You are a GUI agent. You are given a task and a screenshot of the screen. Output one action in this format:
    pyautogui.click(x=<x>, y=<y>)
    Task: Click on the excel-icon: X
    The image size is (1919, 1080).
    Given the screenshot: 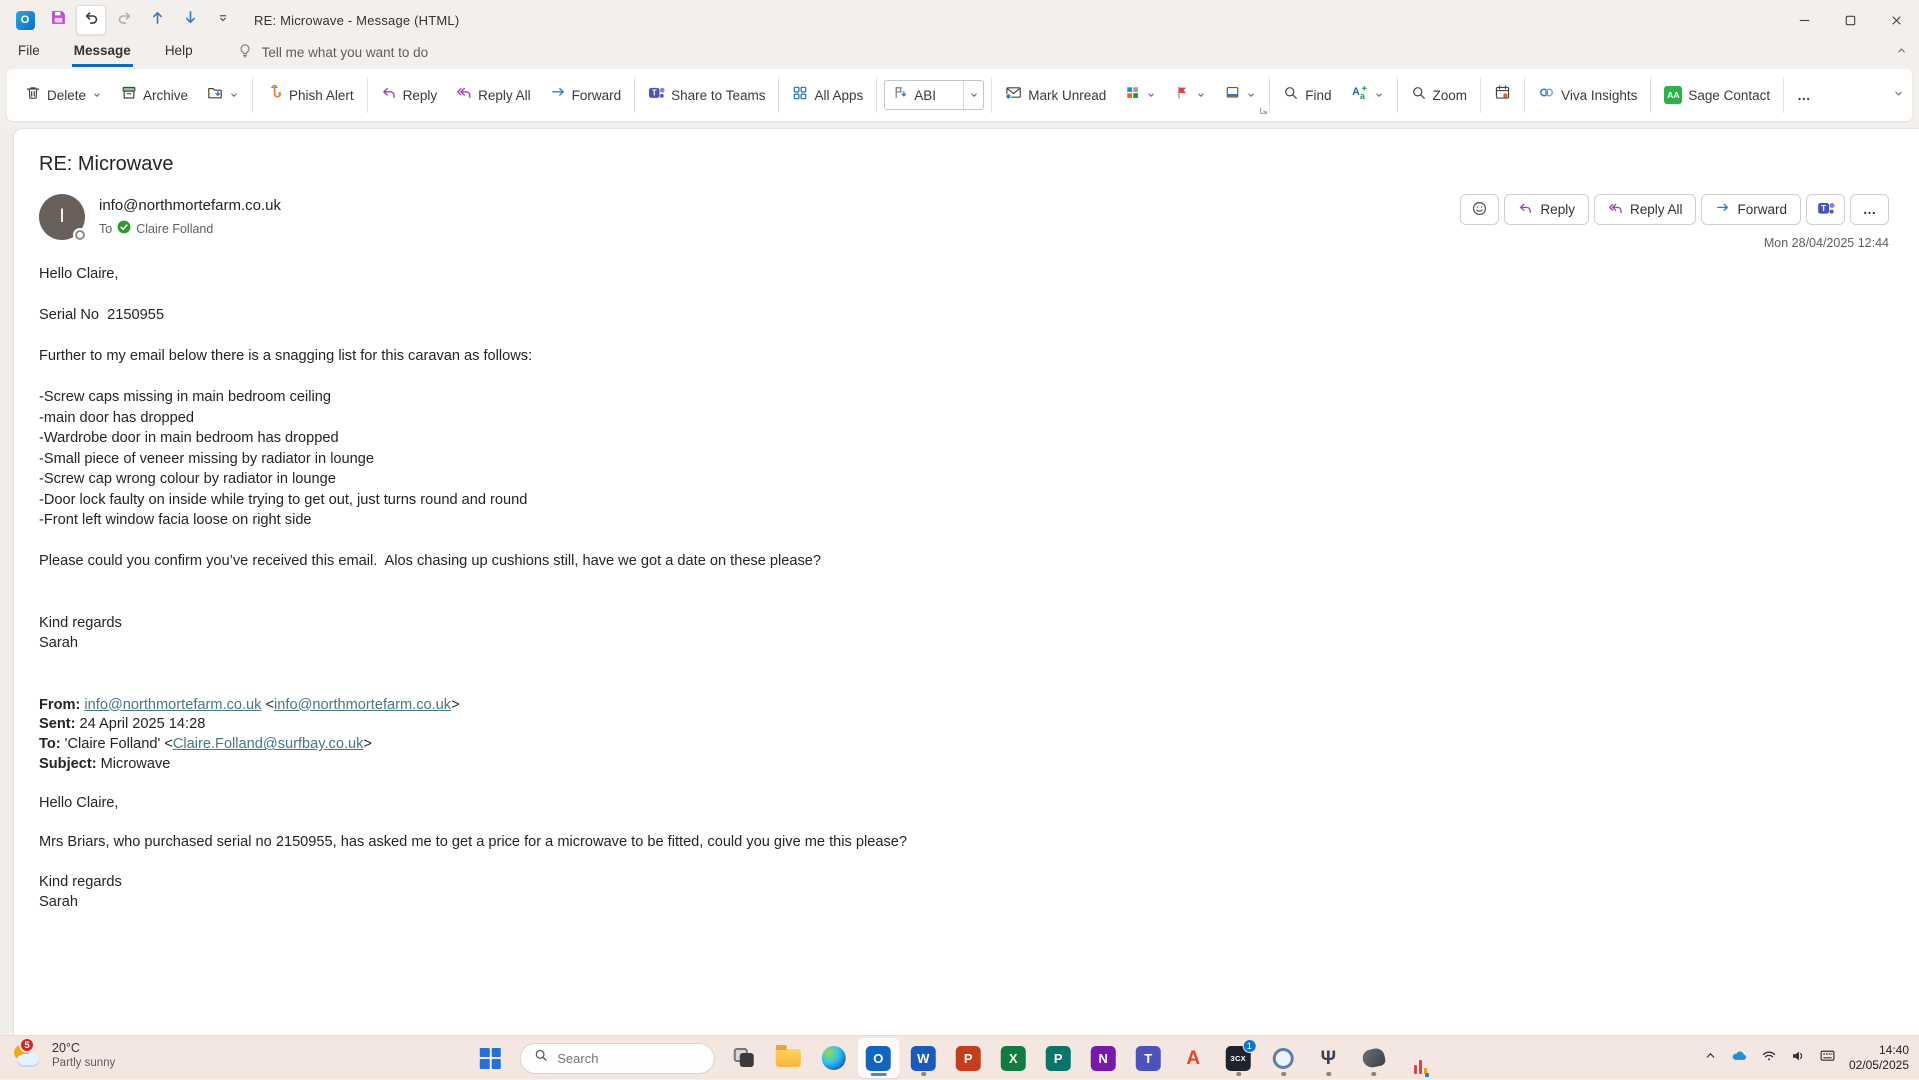 What is the action you would take?
    pyautogui.click(x=1013, y=1058)
    